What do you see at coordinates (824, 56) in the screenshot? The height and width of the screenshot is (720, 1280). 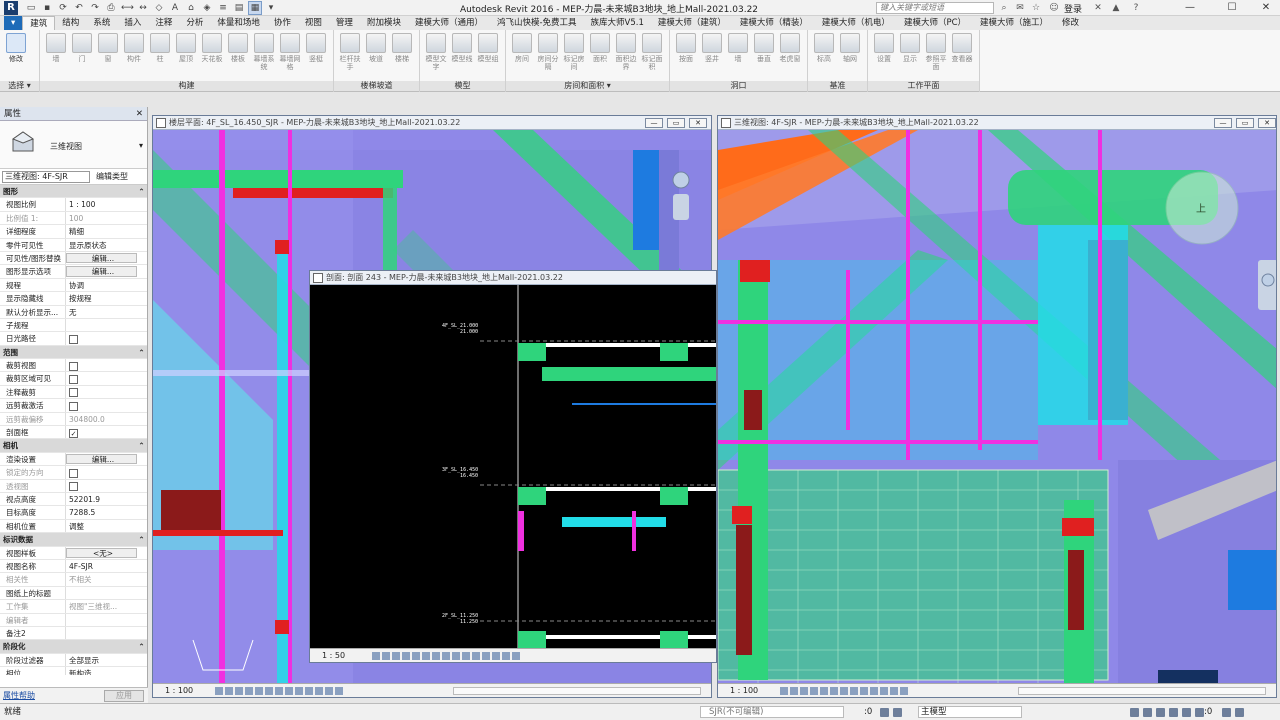 I see `ribbon-button: 标高` at bounding box center [824, 56].